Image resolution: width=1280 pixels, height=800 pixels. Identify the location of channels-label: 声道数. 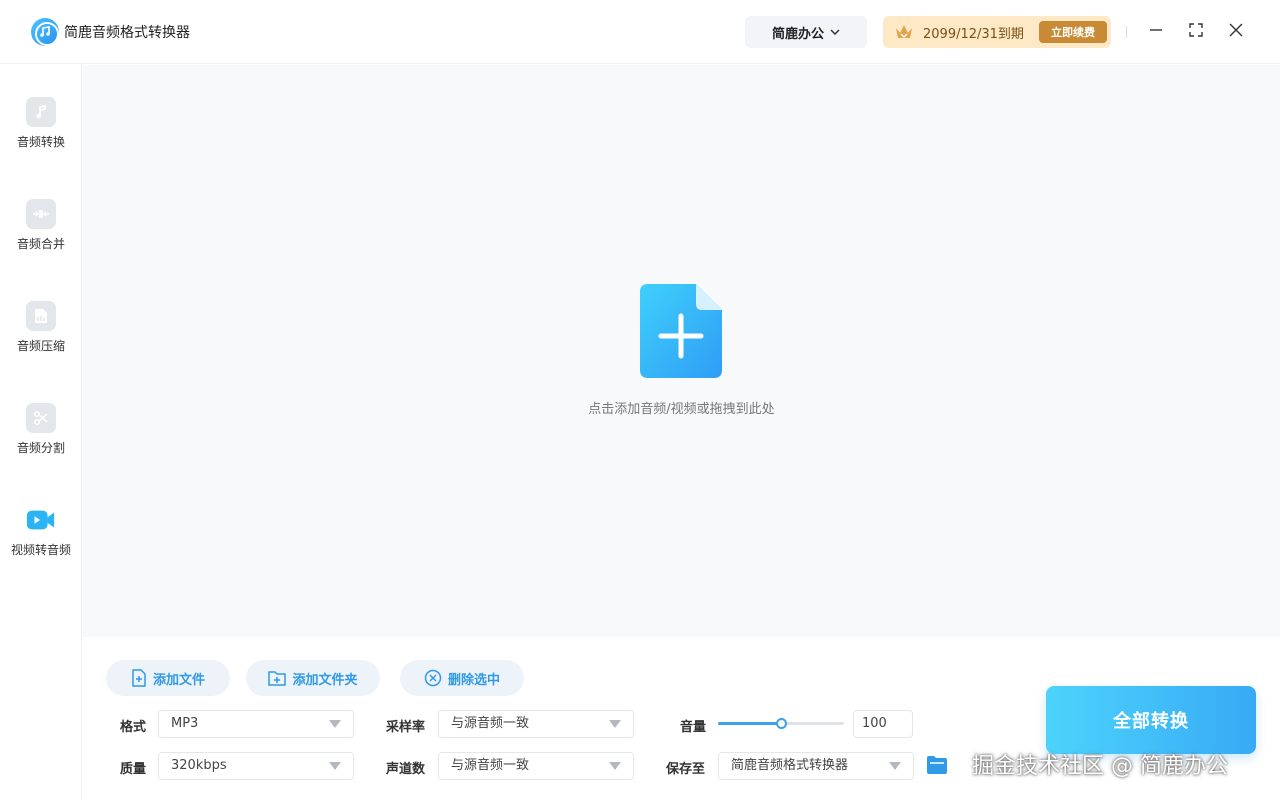
(406, 769).